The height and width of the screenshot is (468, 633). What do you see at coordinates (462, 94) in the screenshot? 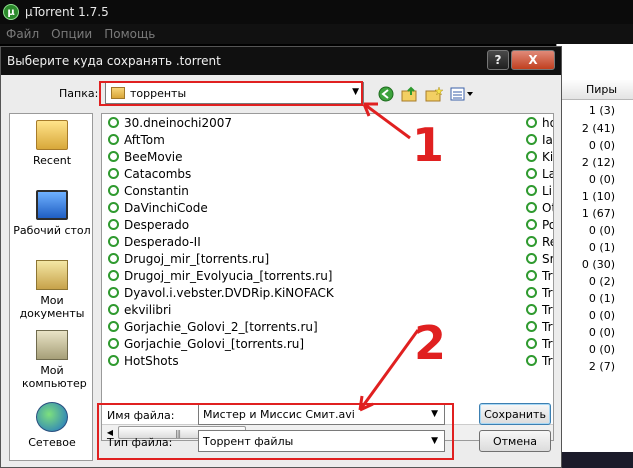
I see `view-menu-icon` at bounding box center [462, 94].